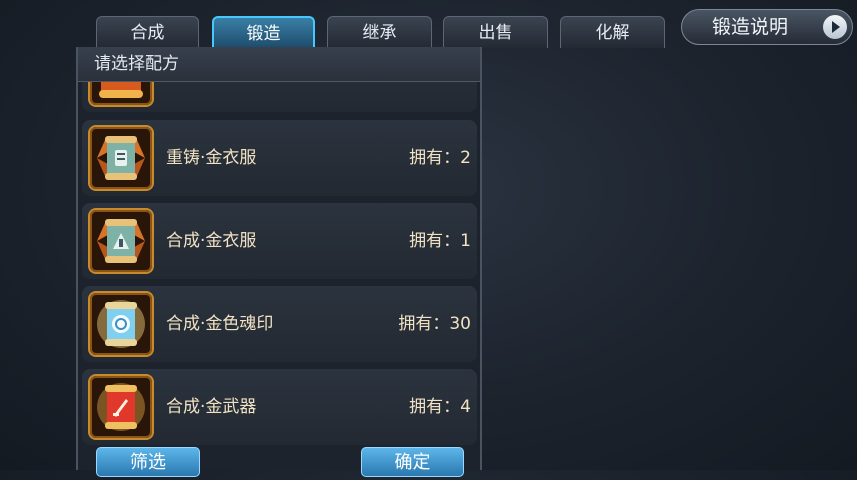  What do you see at coordinates (495, 32) in the screenshot?
I see `tab-sell: 出售` at bounding box center [495, 32].